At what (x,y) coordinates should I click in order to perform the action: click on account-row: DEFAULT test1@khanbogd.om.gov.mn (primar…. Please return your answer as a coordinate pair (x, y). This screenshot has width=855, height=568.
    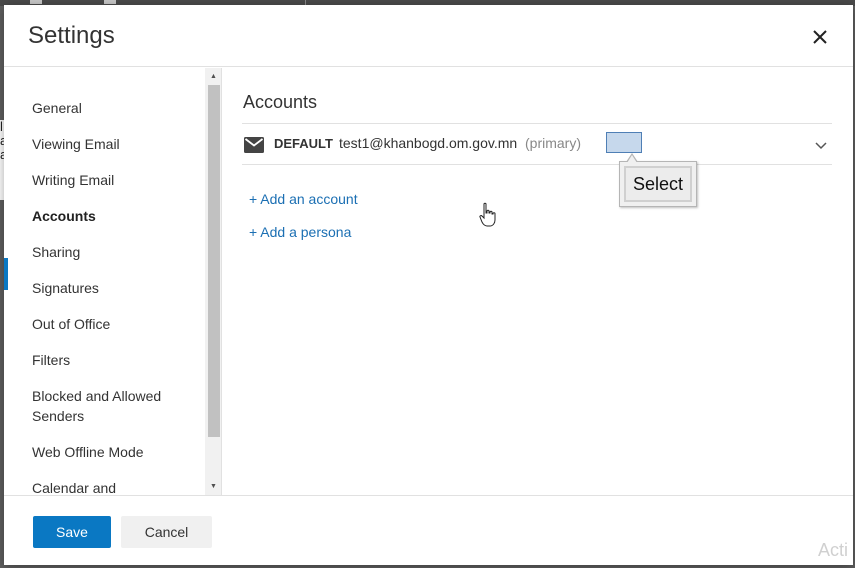
    Looking at the image, I should click on (537, 144).